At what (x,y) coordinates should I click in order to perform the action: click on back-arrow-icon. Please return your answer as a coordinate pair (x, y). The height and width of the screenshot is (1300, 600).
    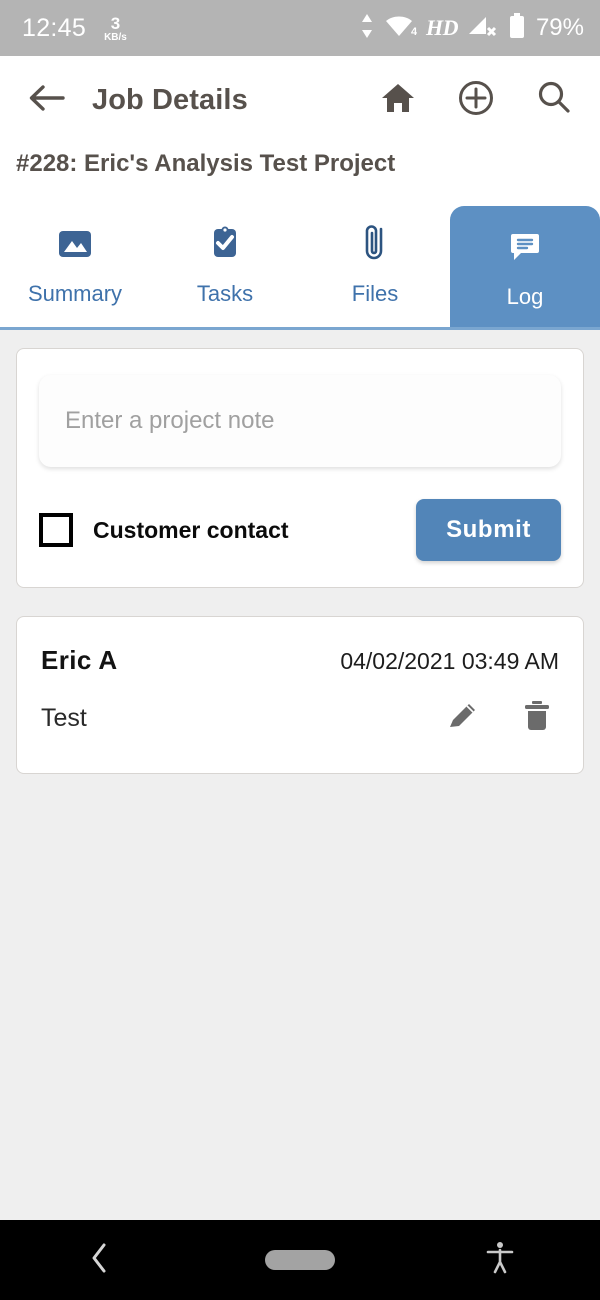
    Looking at the image, I should click on (47, 100).